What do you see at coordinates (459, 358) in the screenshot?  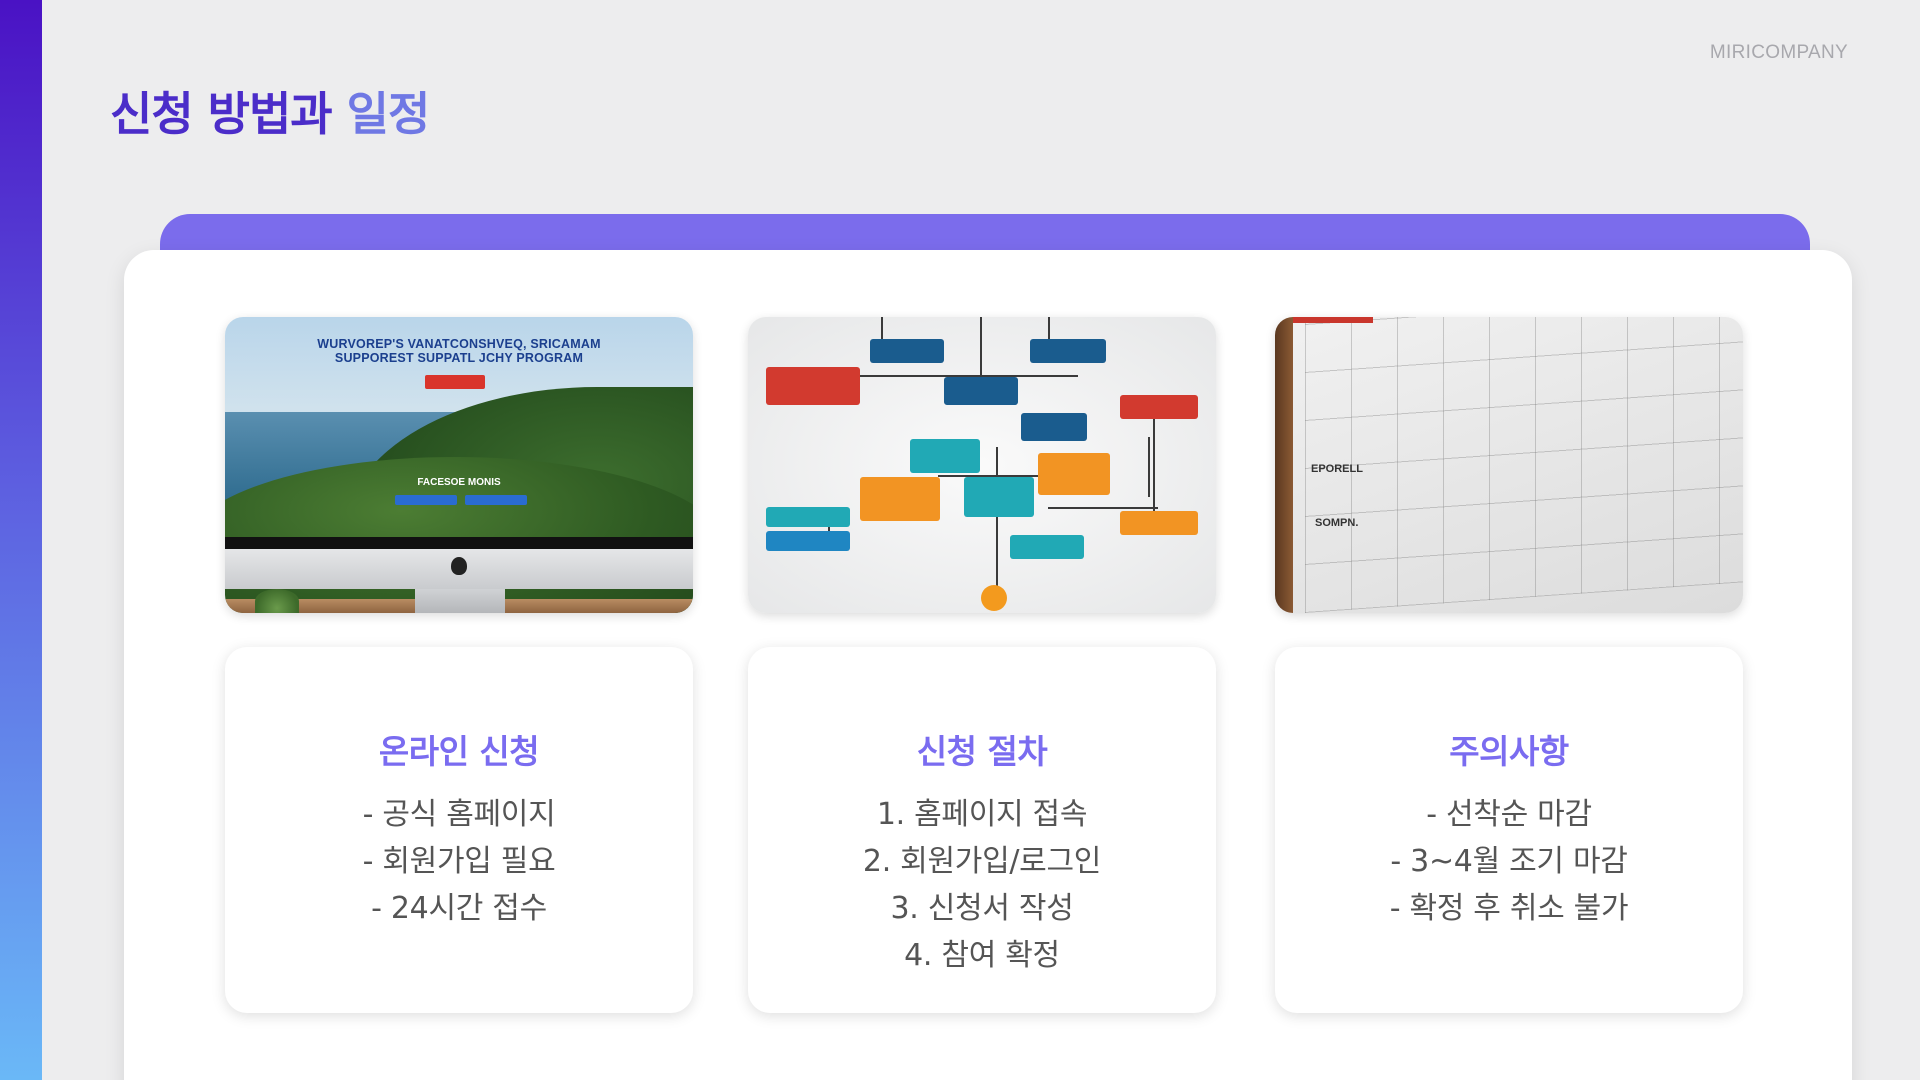 I see `website-headline-2: SUPPOREST SUPPATL JCHY PROGRAM` at bounding box center [459, 358].